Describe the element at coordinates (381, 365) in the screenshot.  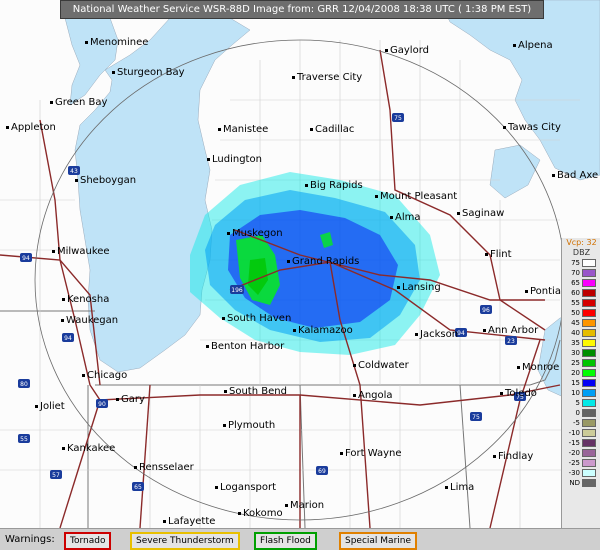
I see `city-label-coldwater: Coldwater` at that location.